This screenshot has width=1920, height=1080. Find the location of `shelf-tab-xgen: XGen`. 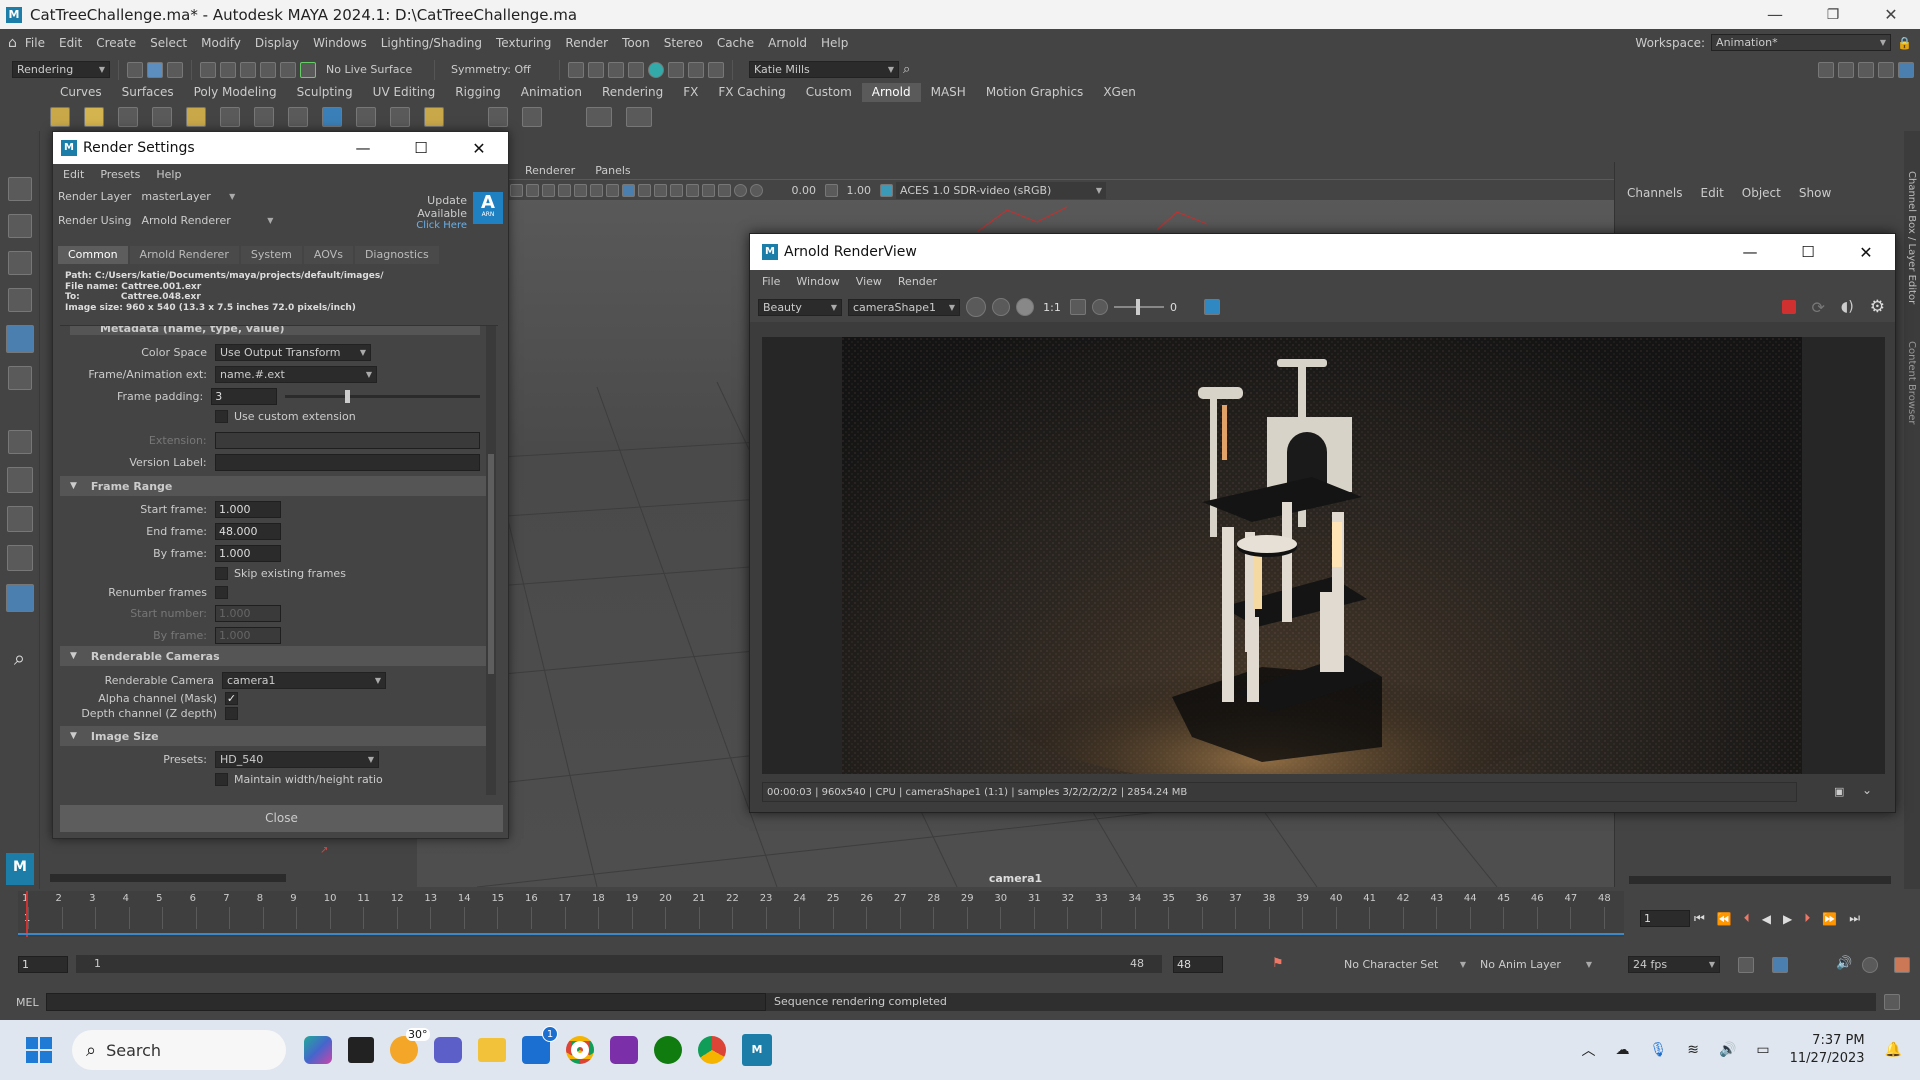

shelf-tab-xgen: XGen is located at coordinates (1119, 92).